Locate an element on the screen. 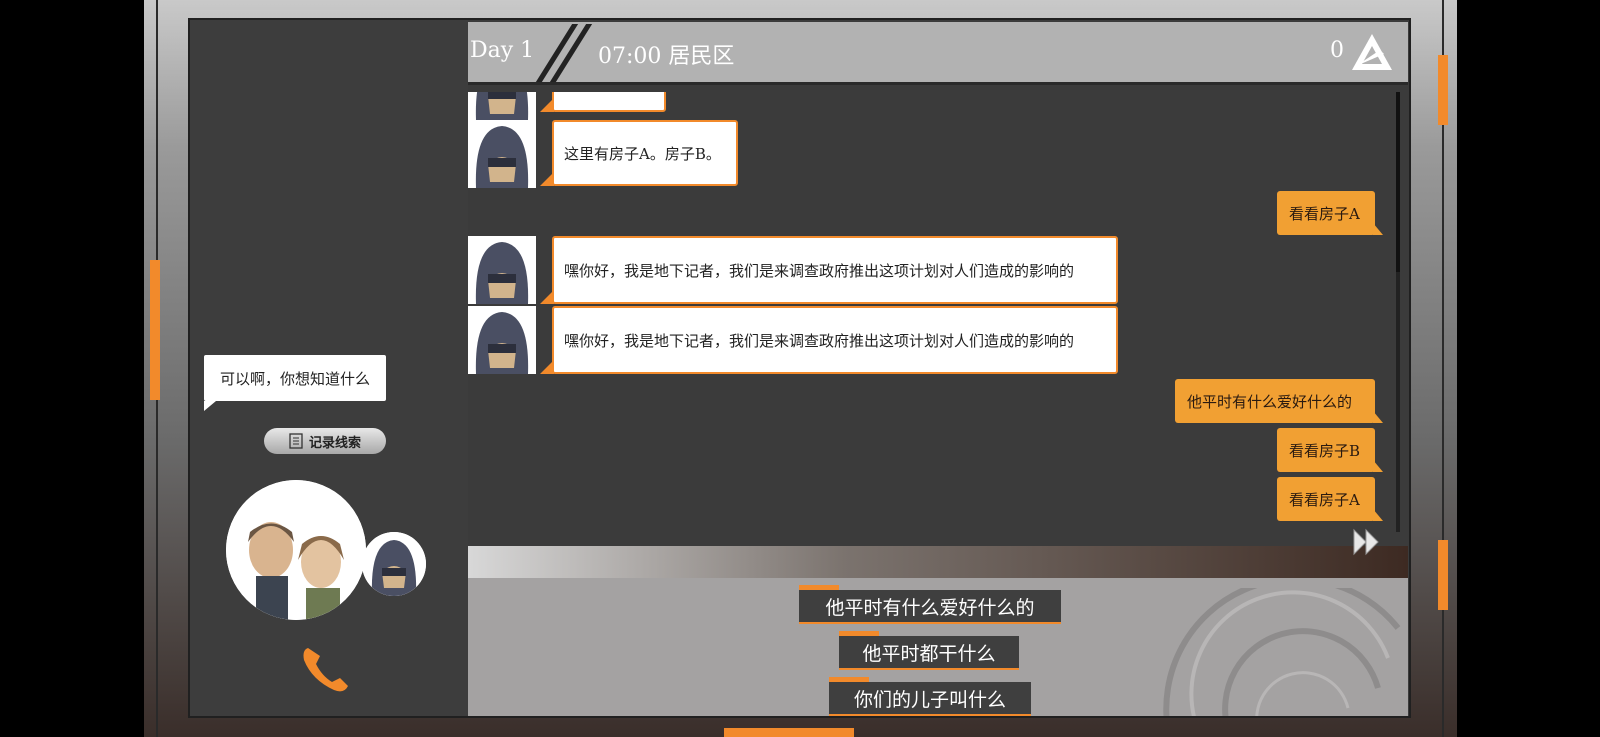  dialogue-option: 你们的儿子叫什么 is located at coordinates (930, 696).